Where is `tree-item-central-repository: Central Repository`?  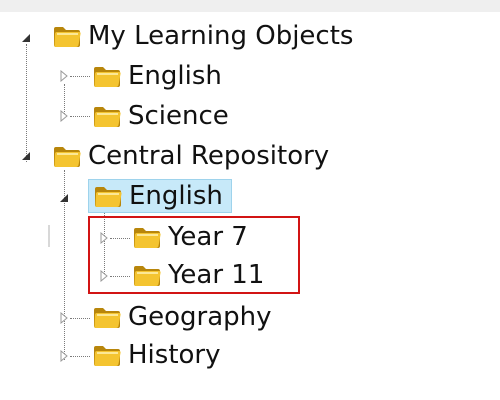 tree-item-central-repository: Central Repository is located at coordinates (190, 156).